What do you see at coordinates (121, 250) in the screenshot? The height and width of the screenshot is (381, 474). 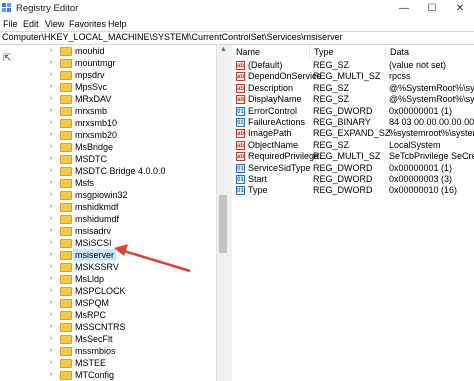 I see `arrow-head` at bounding box center [121, 250].